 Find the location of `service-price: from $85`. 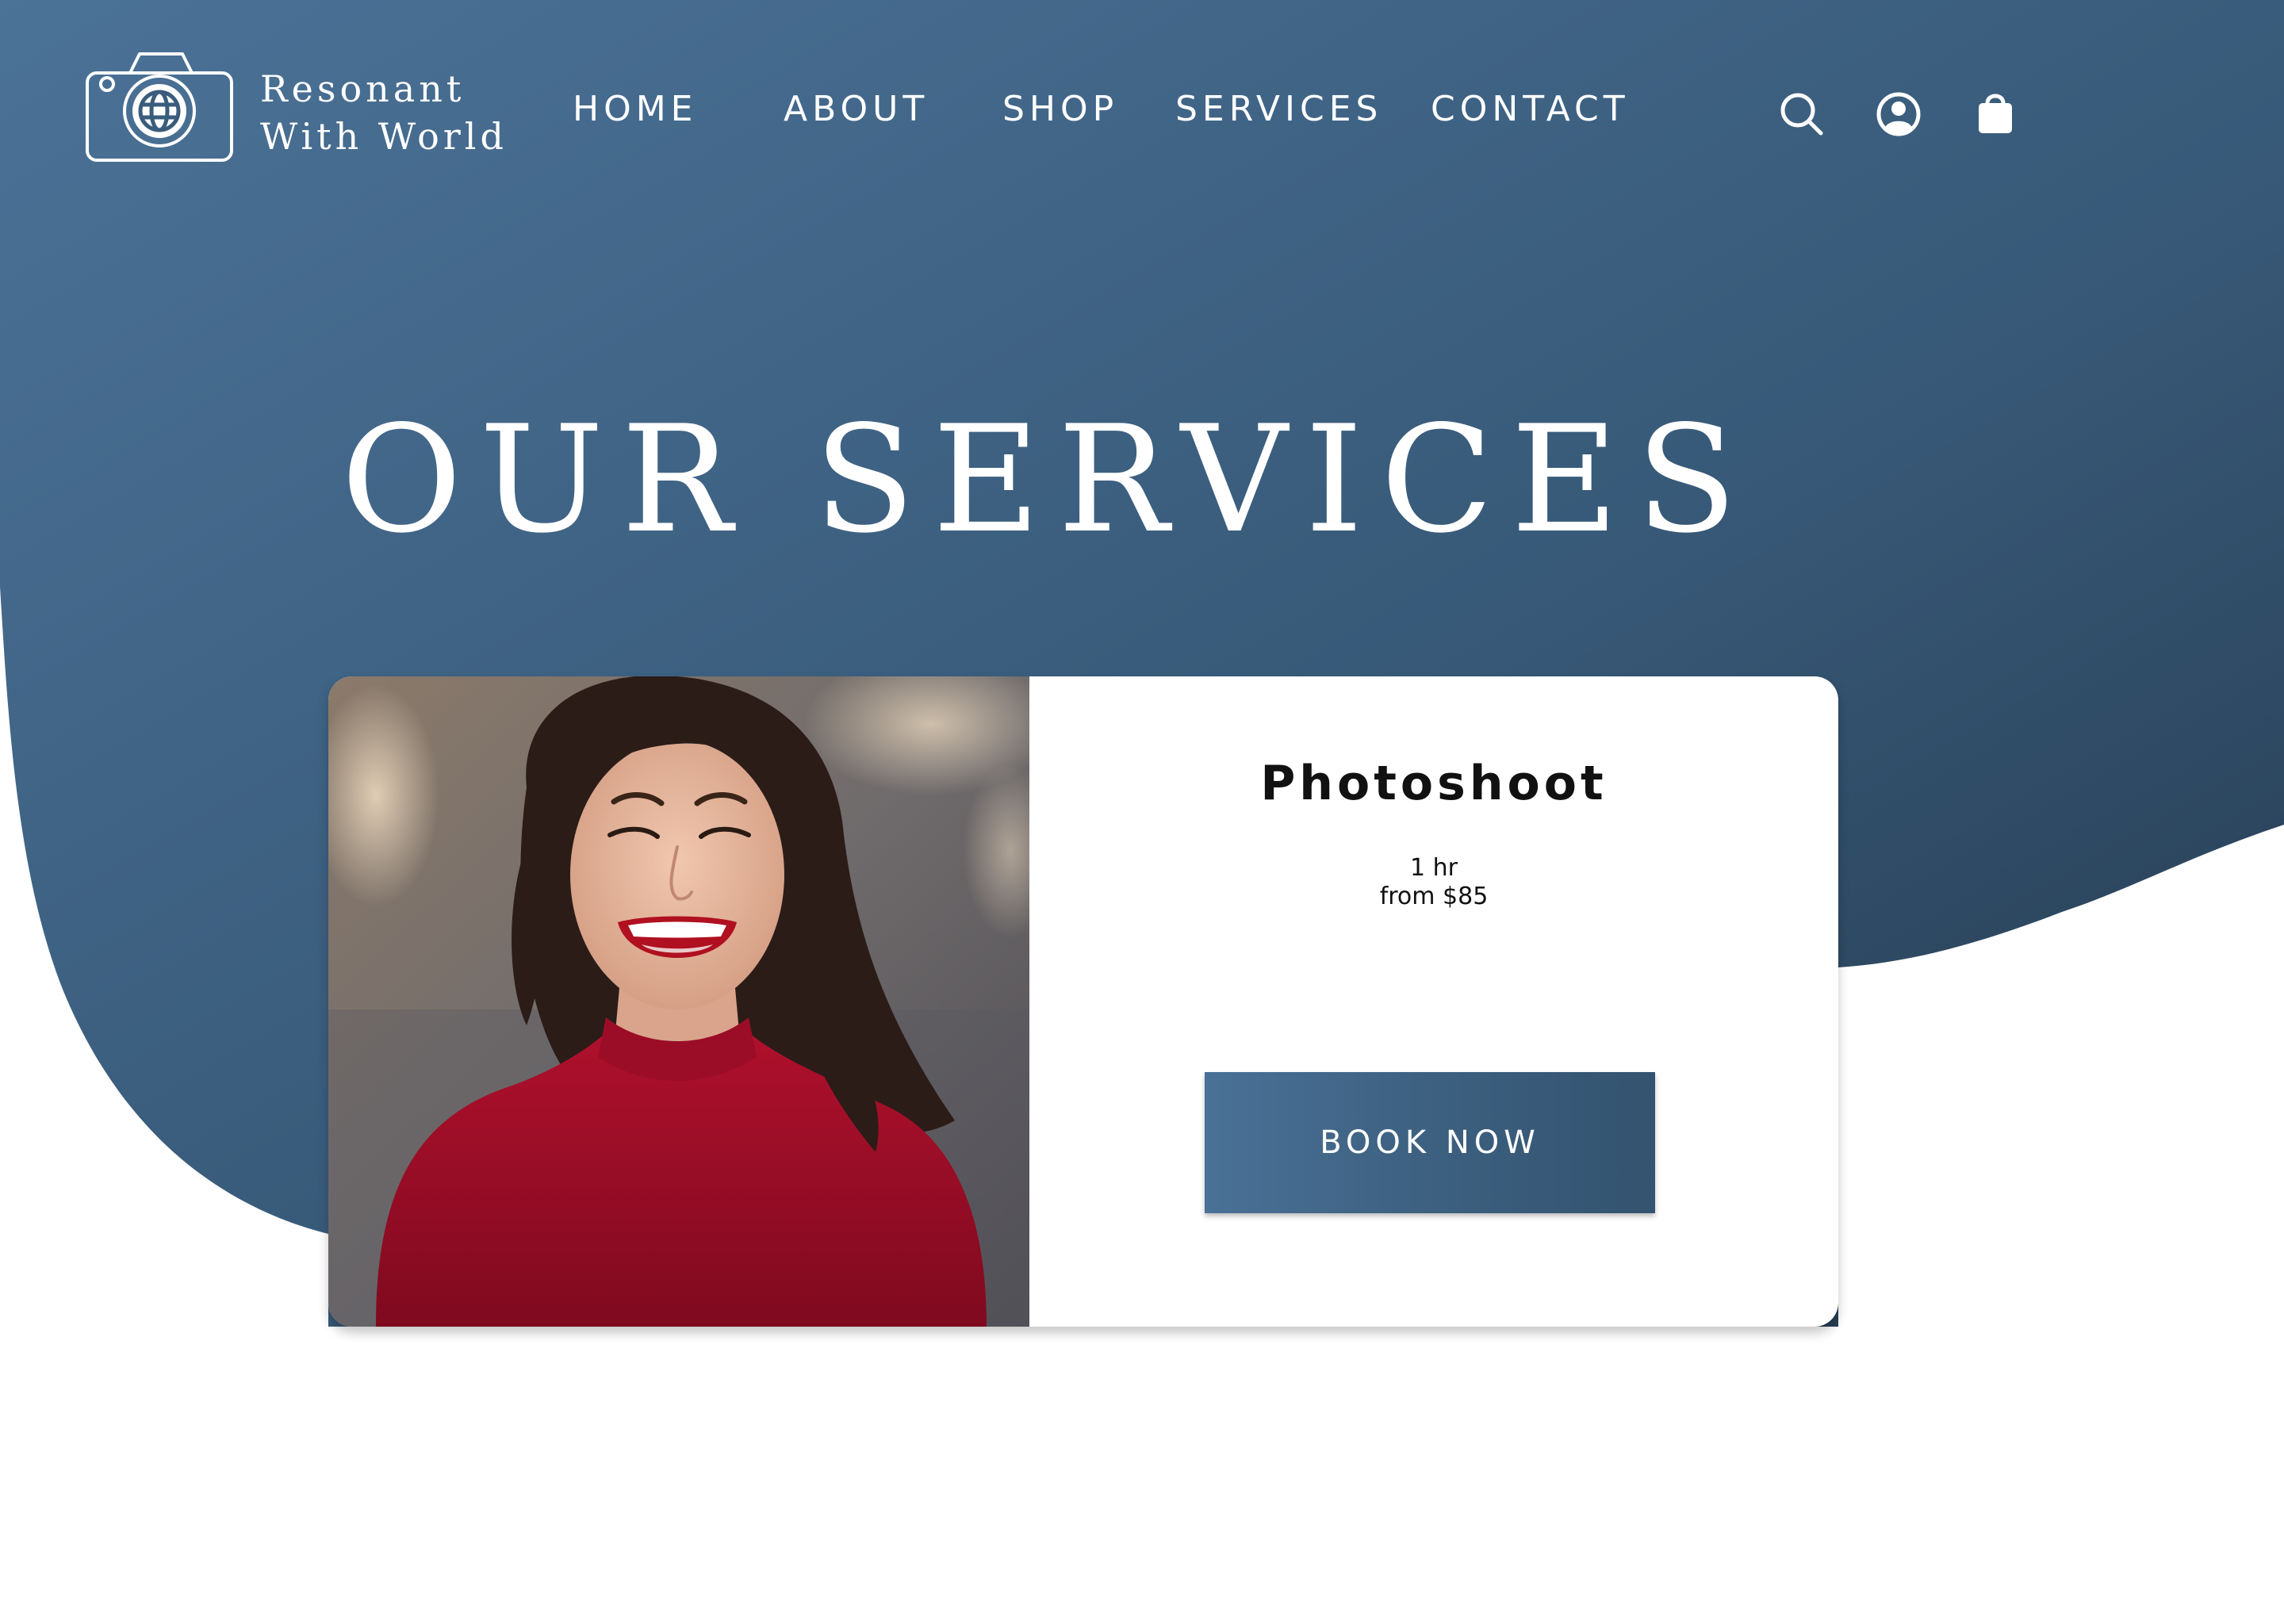

service-price: from $85 is located at coordinates (1434, 896).